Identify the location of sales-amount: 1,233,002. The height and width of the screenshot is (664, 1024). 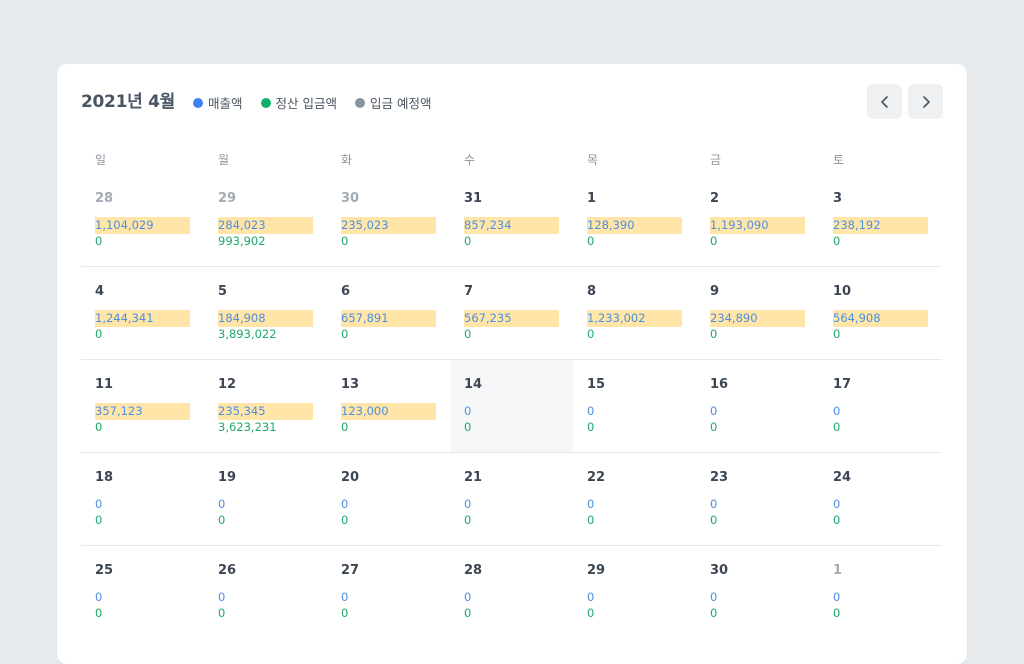
(634, 318).